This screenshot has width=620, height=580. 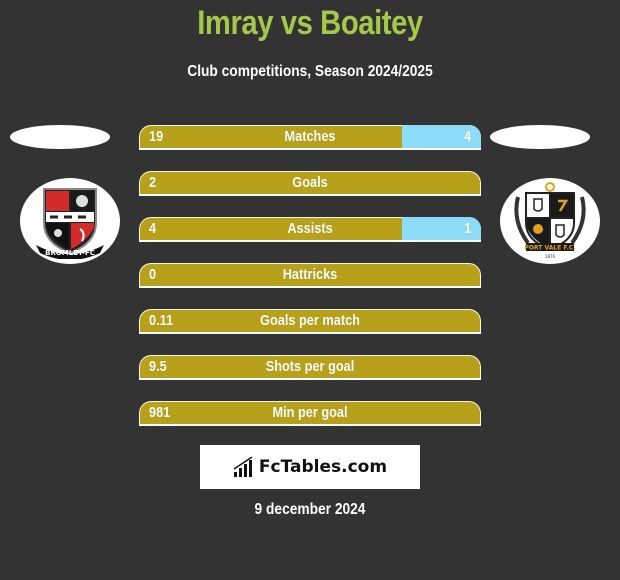 What do you see at coordinates (156, 136) in the screenshot?
I see `left-value: 19` at bounding box center [156, 136].